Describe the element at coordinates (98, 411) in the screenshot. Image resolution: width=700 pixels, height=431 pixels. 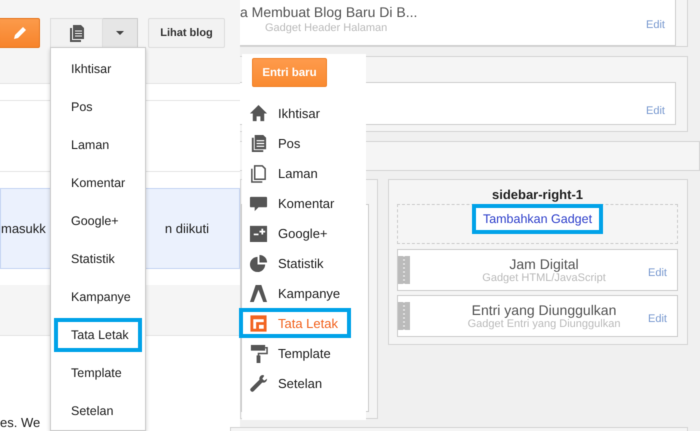
I see `menu-item: Setelan` at that location.